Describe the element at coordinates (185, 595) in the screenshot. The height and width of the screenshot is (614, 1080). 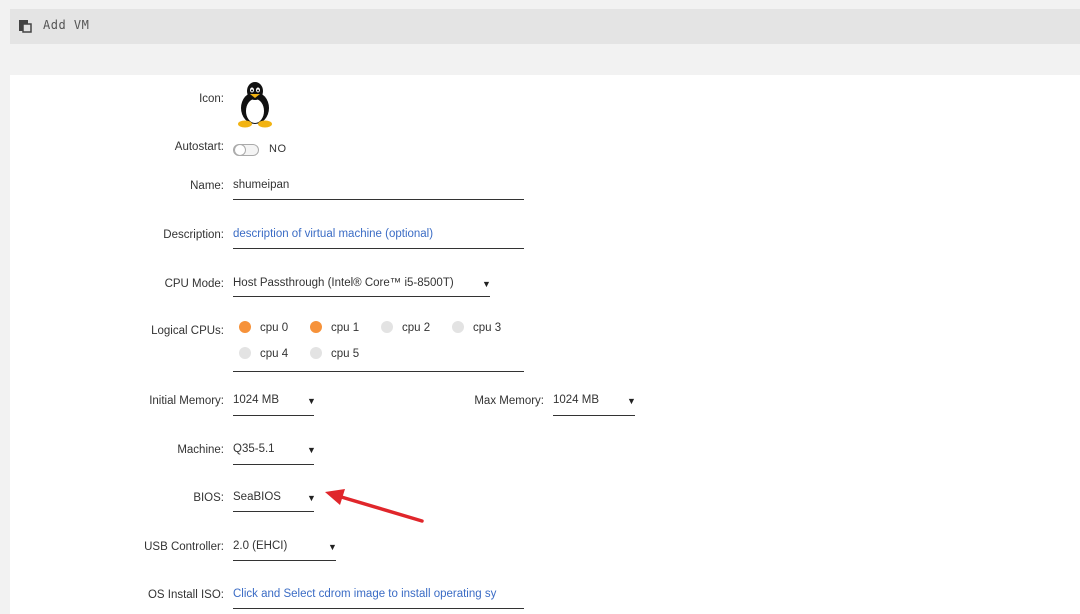
I see `os-install-iso-label: OS Install ISO:` at that location.